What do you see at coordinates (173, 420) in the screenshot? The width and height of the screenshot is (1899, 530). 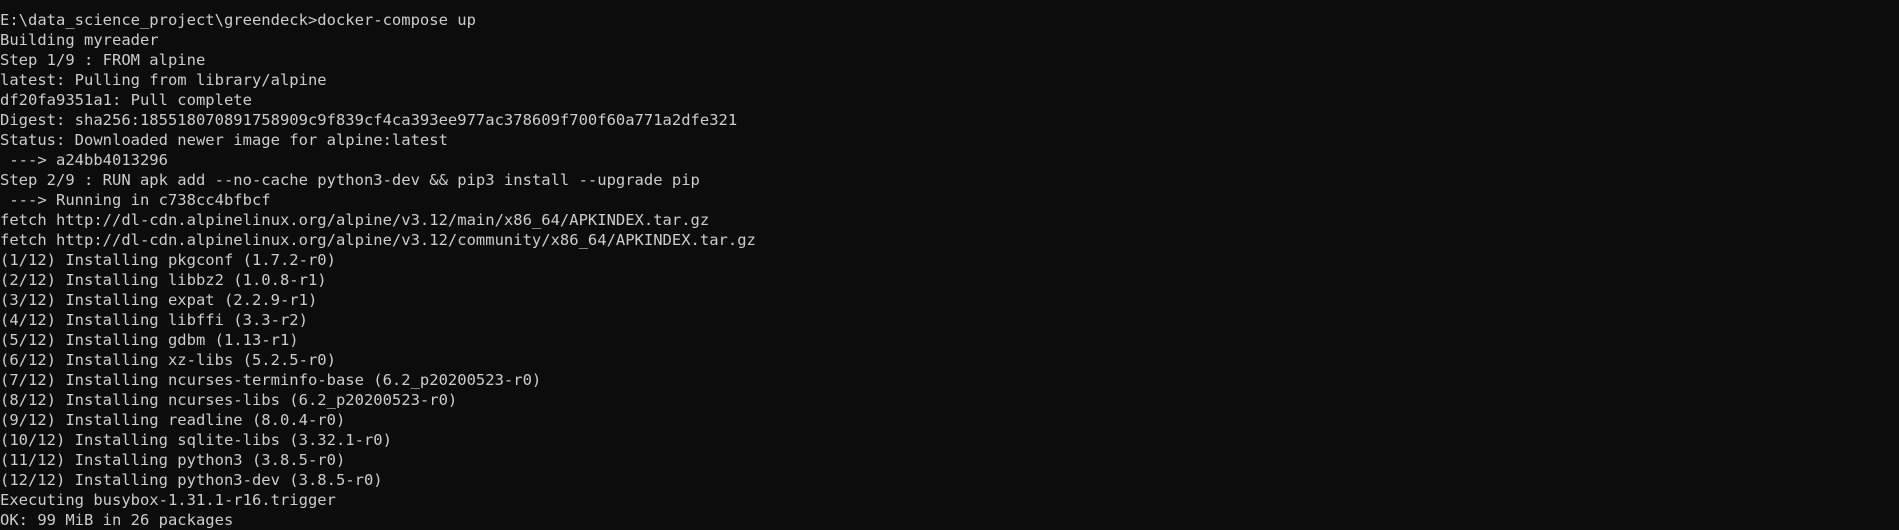 I see `output-line: (9/12) Installing readline (8.0.4-r0)` at bounding box center [173, 420].